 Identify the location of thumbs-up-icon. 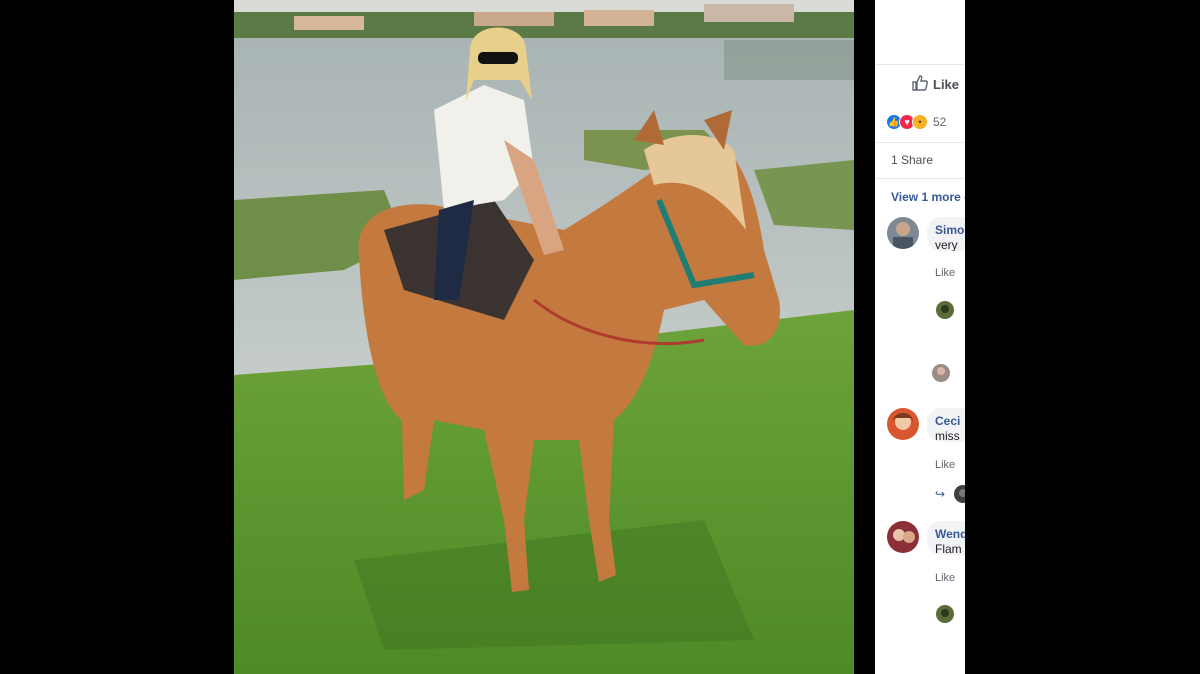
(920, 84).